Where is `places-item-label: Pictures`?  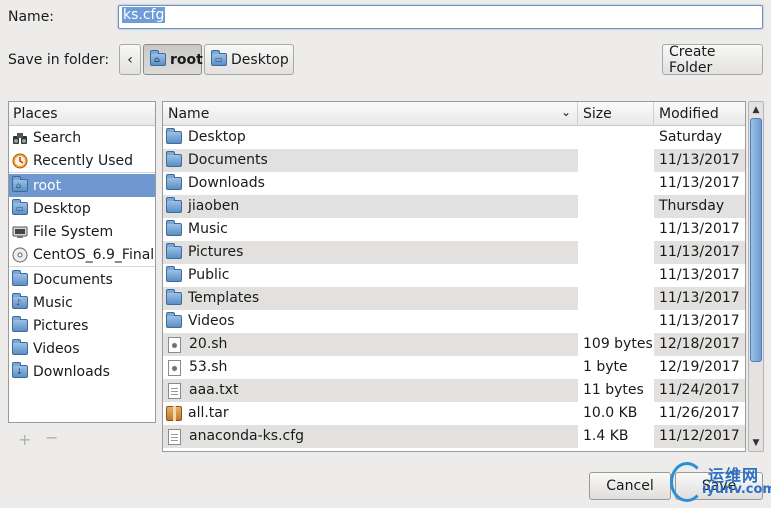 places-item-label: Pictures is located at coordinates (61, 325).